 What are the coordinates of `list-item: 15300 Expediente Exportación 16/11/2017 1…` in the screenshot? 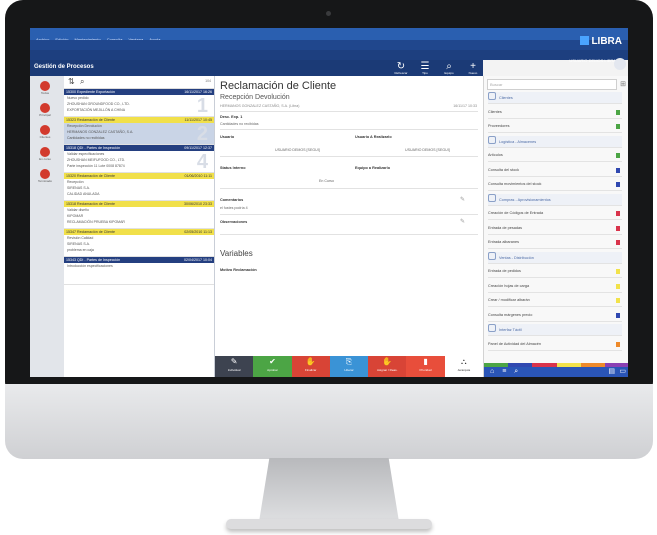 It's located at (139, 103).